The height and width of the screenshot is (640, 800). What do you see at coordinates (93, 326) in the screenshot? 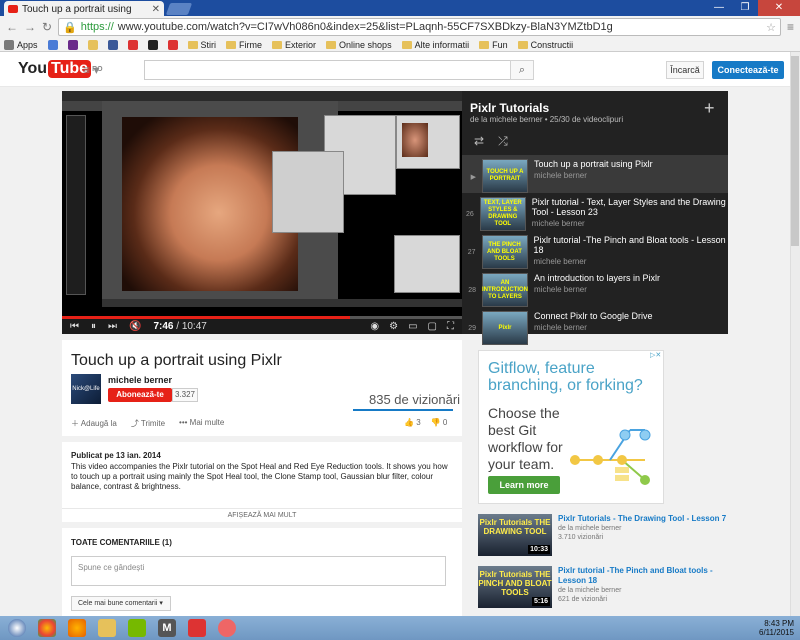
I see `pause-icon: ⏸` at bounding box center [93, 326].